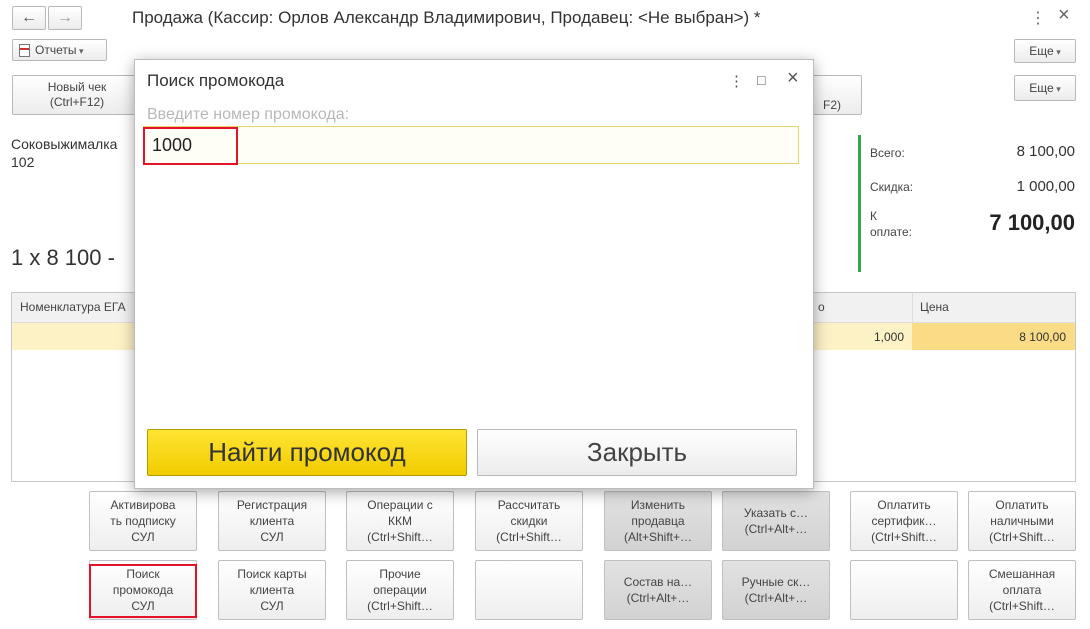 This screenshot has width=1090, height=629. Describe the element at coordinates (1045, 88) in the screenshot. I see `more-button: Еще` at that location.